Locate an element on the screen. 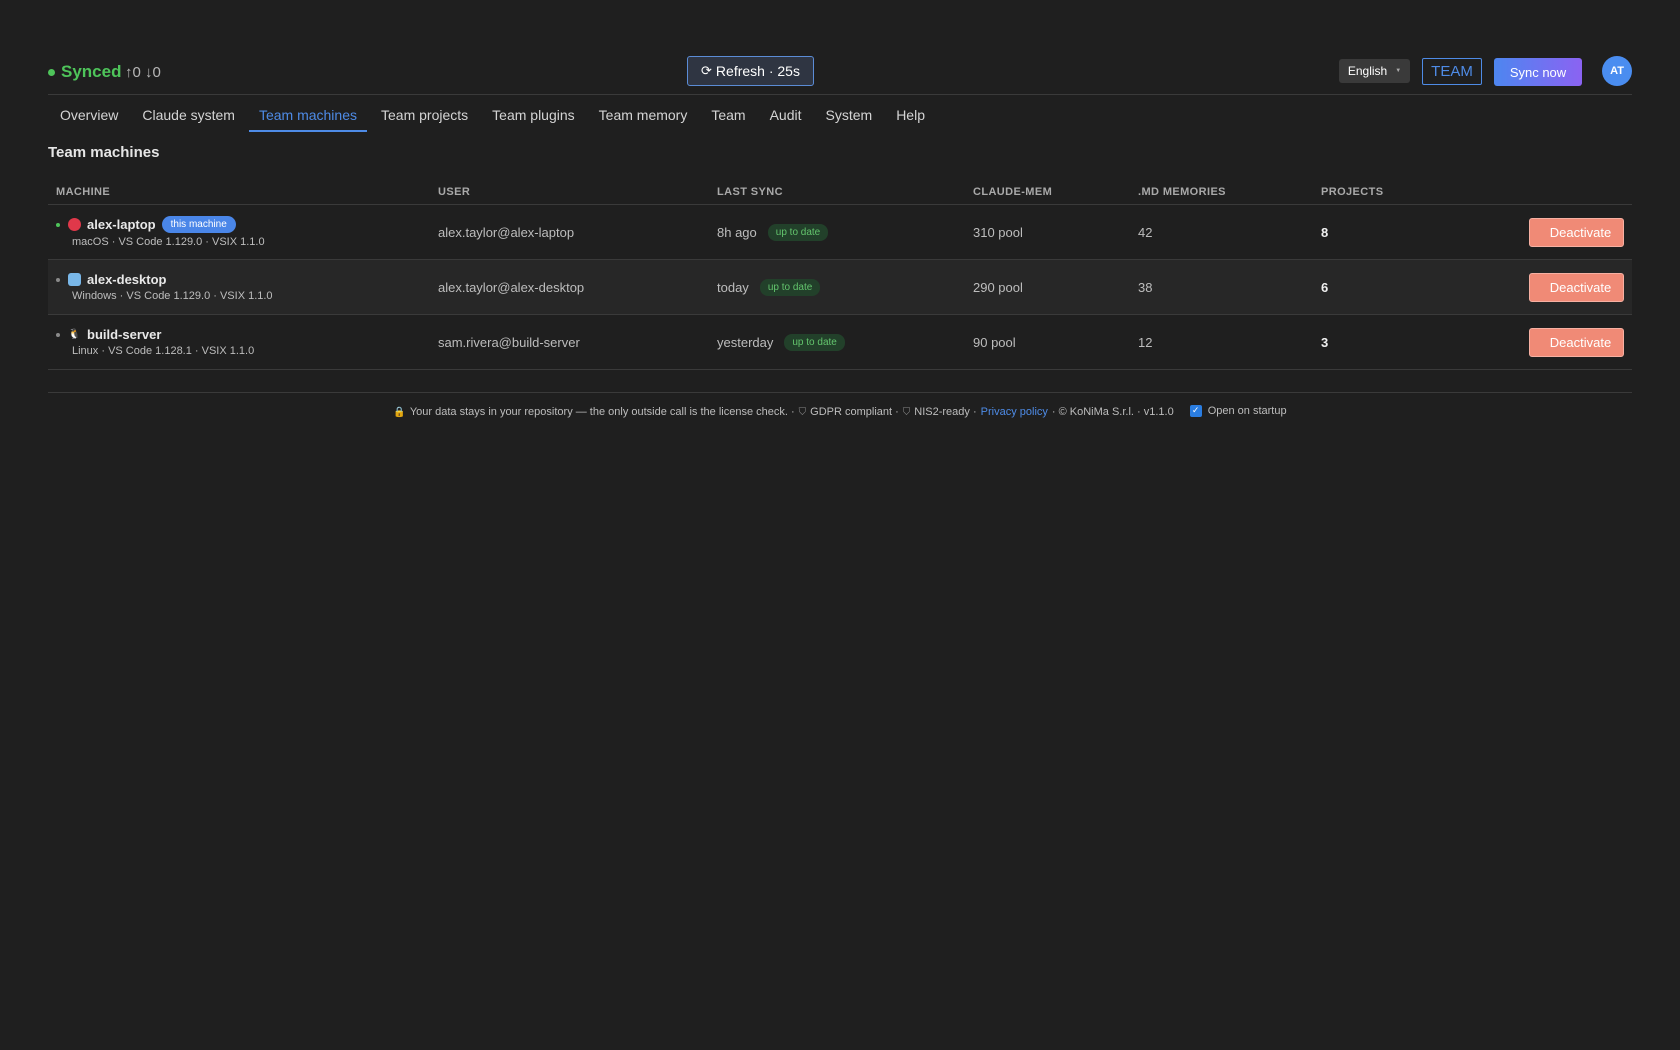  claude-mem-cell: 90 pool is located at coordinates (994, 342).